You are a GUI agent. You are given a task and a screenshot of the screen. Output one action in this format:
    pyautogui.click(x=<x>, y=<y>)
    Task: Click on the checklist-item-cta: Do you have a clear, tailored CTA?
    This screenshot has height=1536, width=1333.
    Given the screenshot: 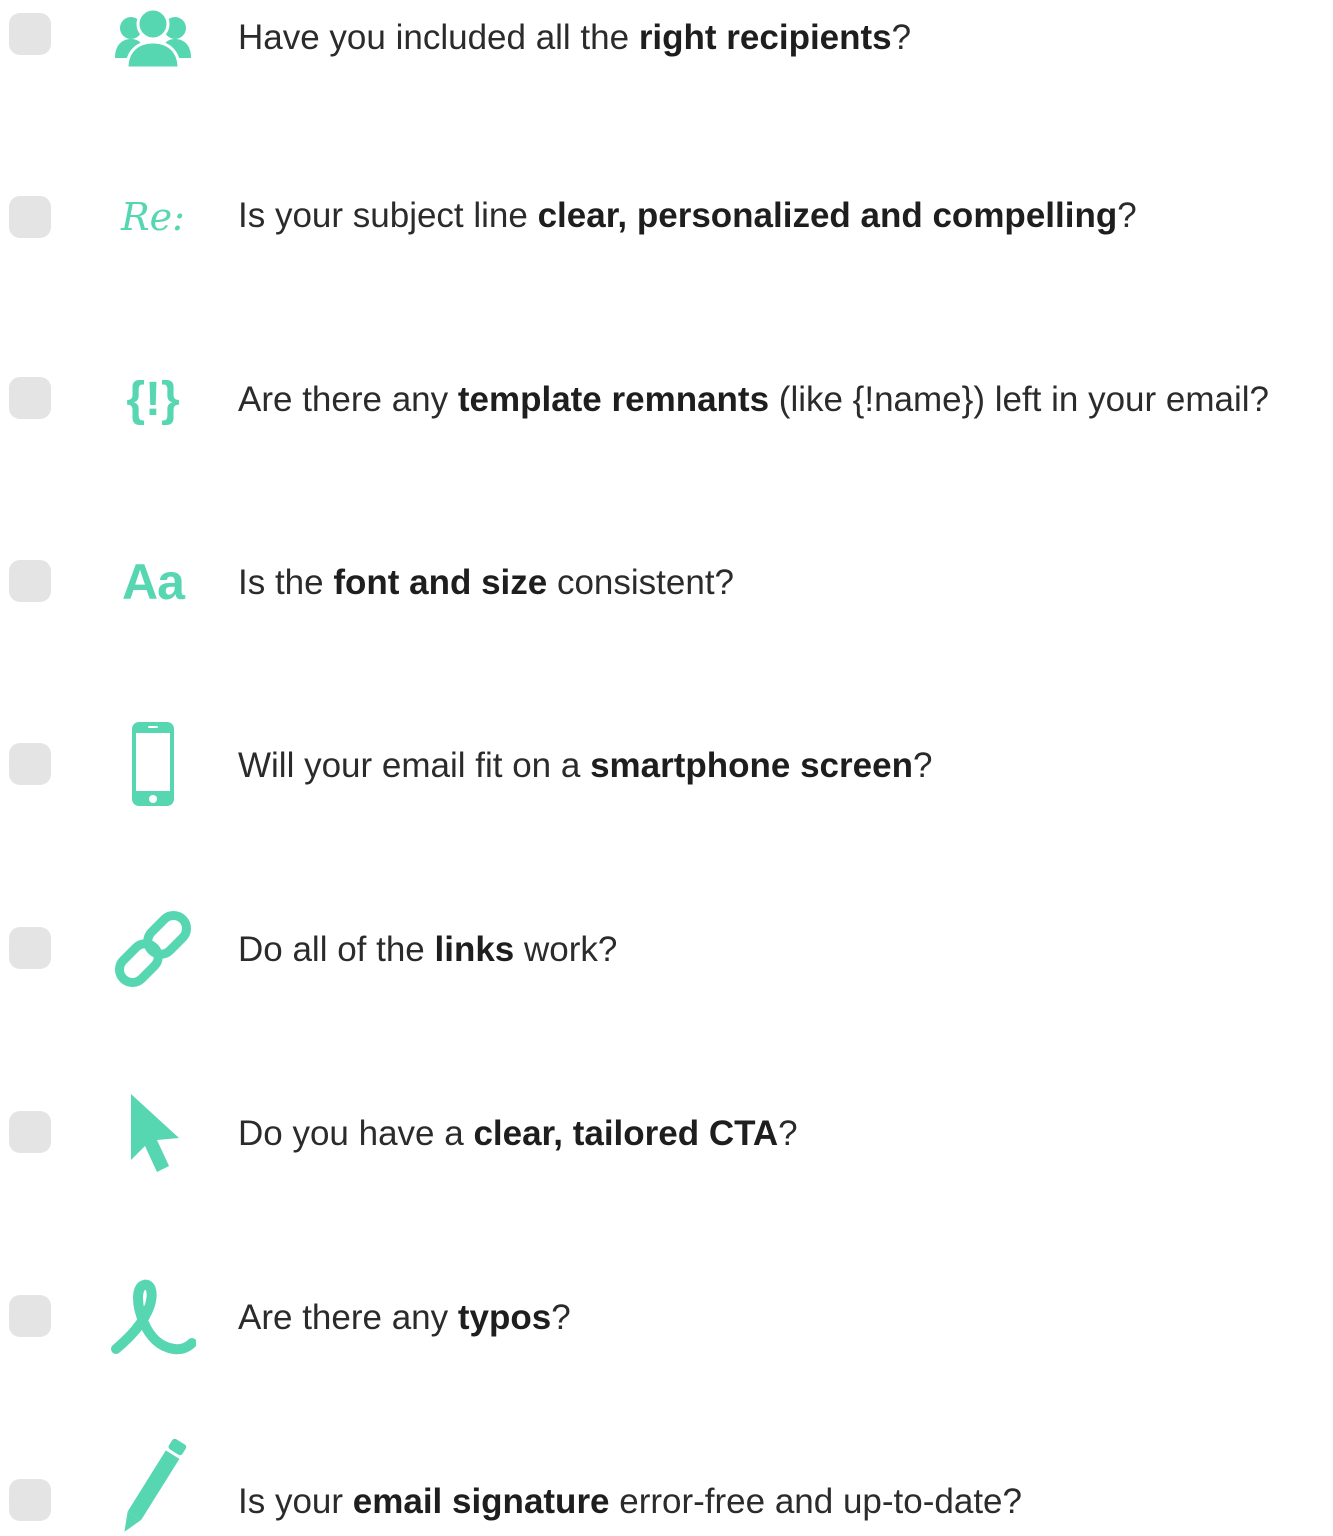 What is the action you would take?
    pyautogui.click(x=666, y=1138)
    